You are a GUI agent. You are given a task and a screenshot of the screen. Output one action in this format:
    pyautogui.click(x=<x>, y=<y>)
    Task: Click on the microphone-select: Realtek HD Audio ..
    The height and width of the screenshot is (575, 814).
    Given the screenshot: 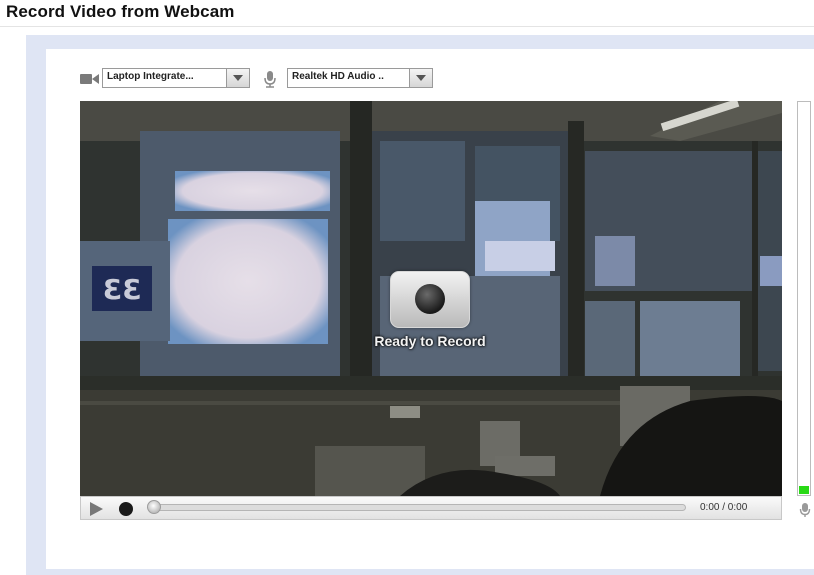 What is the action you would take?
    pyautogui.click(x=360, y=78)
    